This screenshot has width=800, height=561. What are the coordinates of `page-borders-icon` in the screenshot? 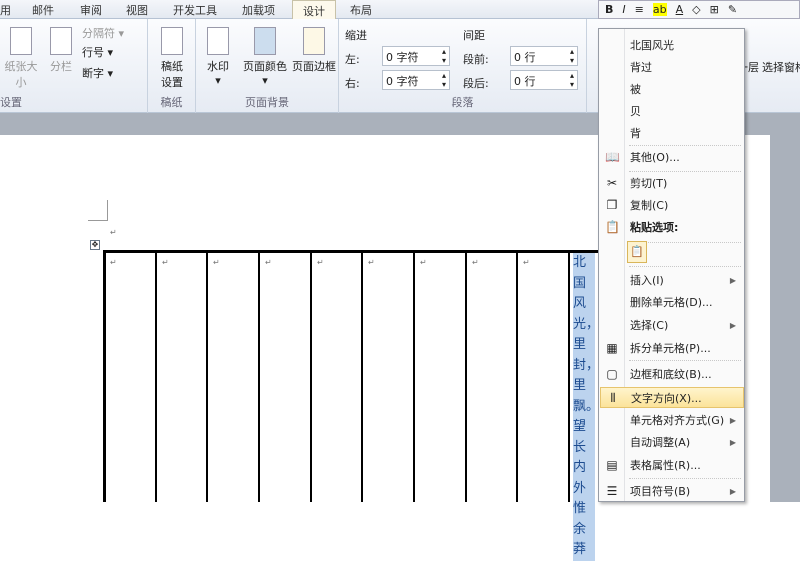 It's located at (314, 41).